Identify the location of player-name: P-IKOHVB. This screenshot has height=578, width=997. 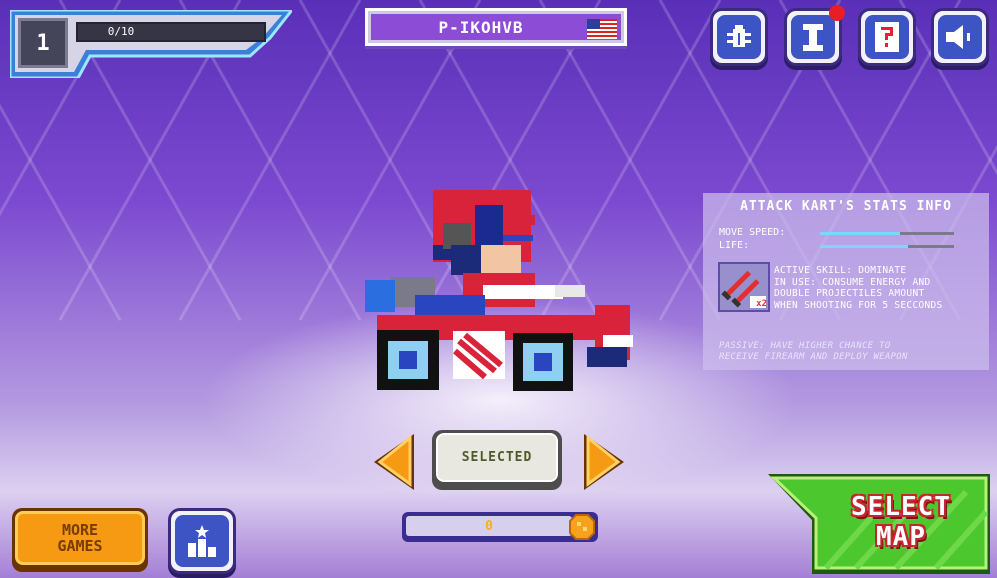
(481, 27).